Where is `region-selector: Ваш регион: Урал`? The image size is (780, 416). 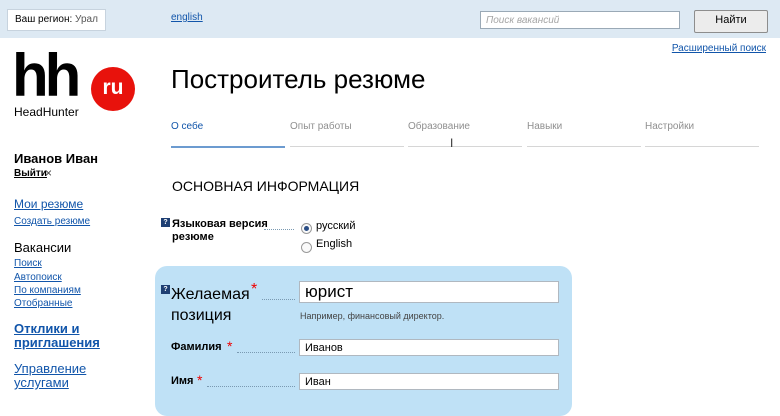
region-selector: Ваш регион: Урал is located at coordinates (56, 20).